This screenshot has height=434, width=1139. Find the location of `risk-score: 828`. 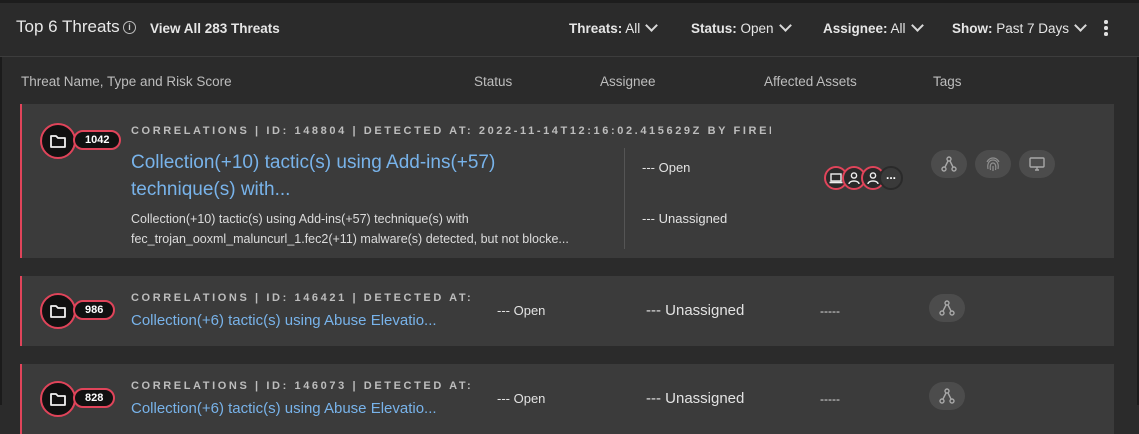

risk-score: 828 is located at coordinates (94, 398).